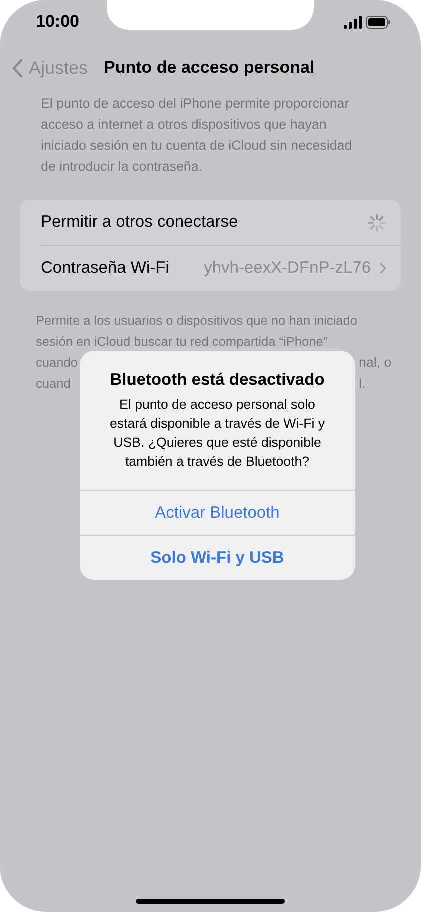 The height and width of the screenshot is (912, 421). Describe the element at coordinates (58, 22) in the screenshot. I see `status-time: 10:00` at that location.